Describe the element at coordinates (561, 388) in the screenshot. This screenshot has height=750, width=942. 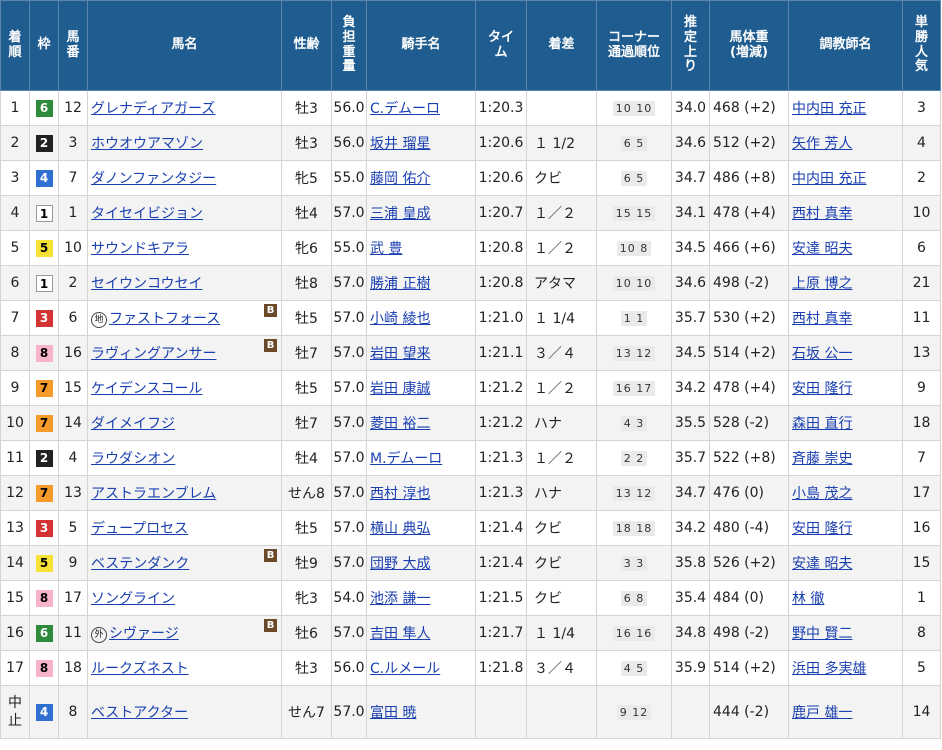
I see `margin-cell: １／２` at that location.